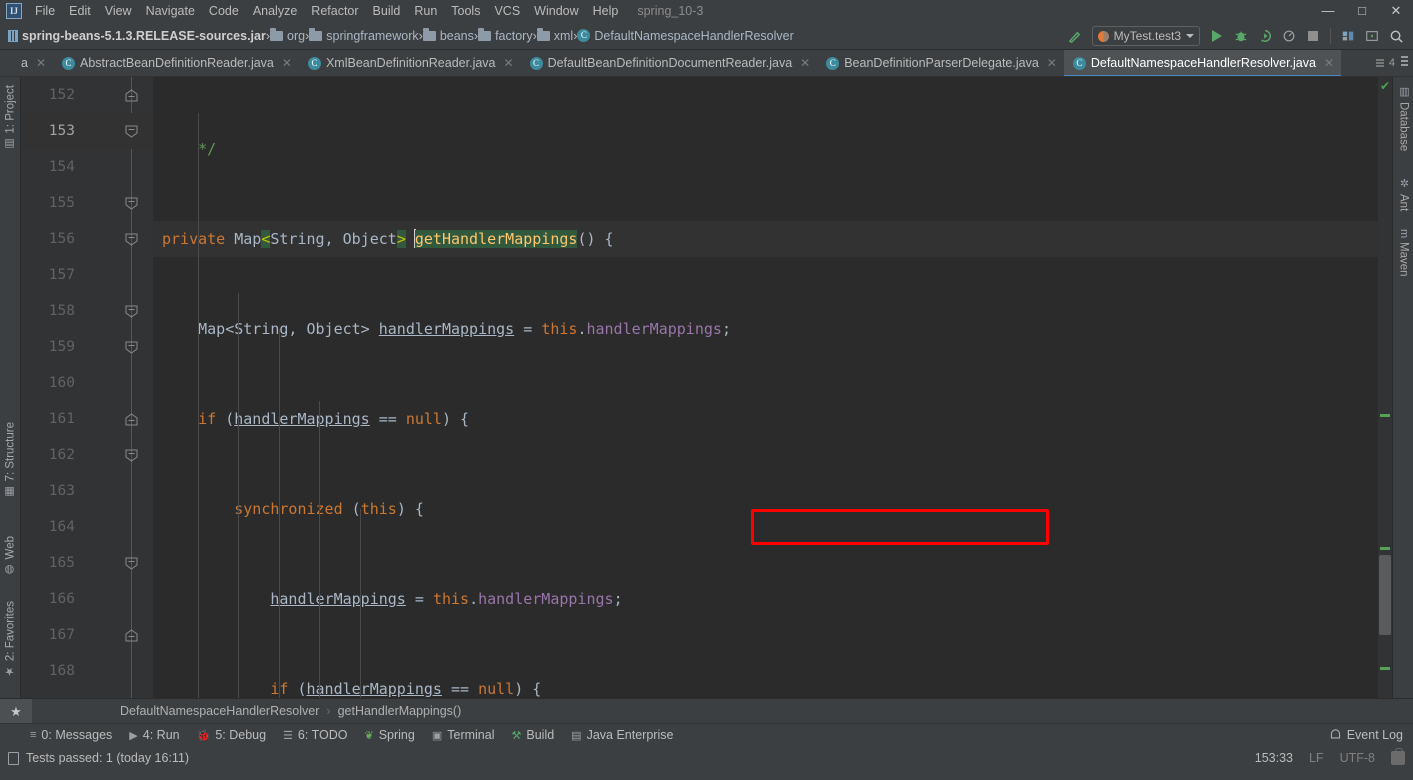  What do you see at coordinates (334, 11) in the screenshot?
I see `menu-refactor: Refactor` at bounding box center [334, 11].